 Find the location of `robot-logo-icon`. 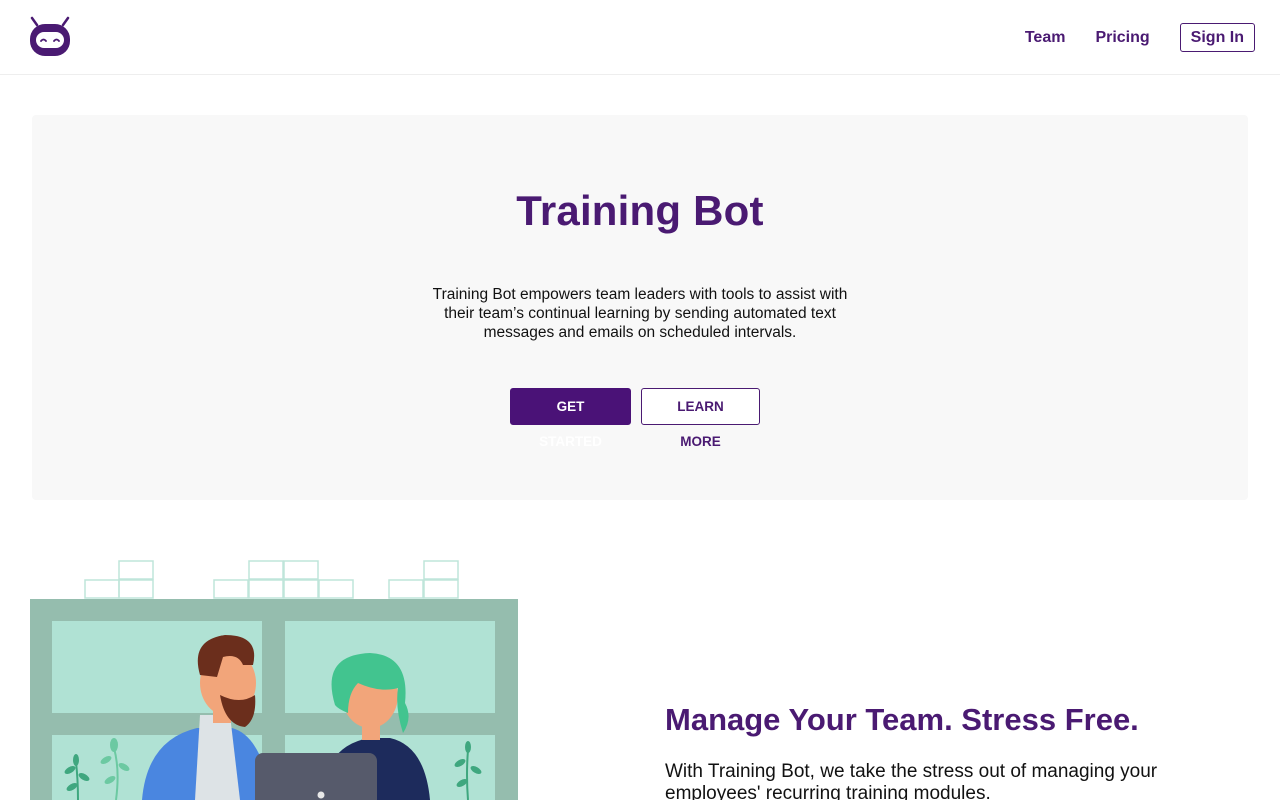

robot-logo-icon is located at coordinates (50, 37).